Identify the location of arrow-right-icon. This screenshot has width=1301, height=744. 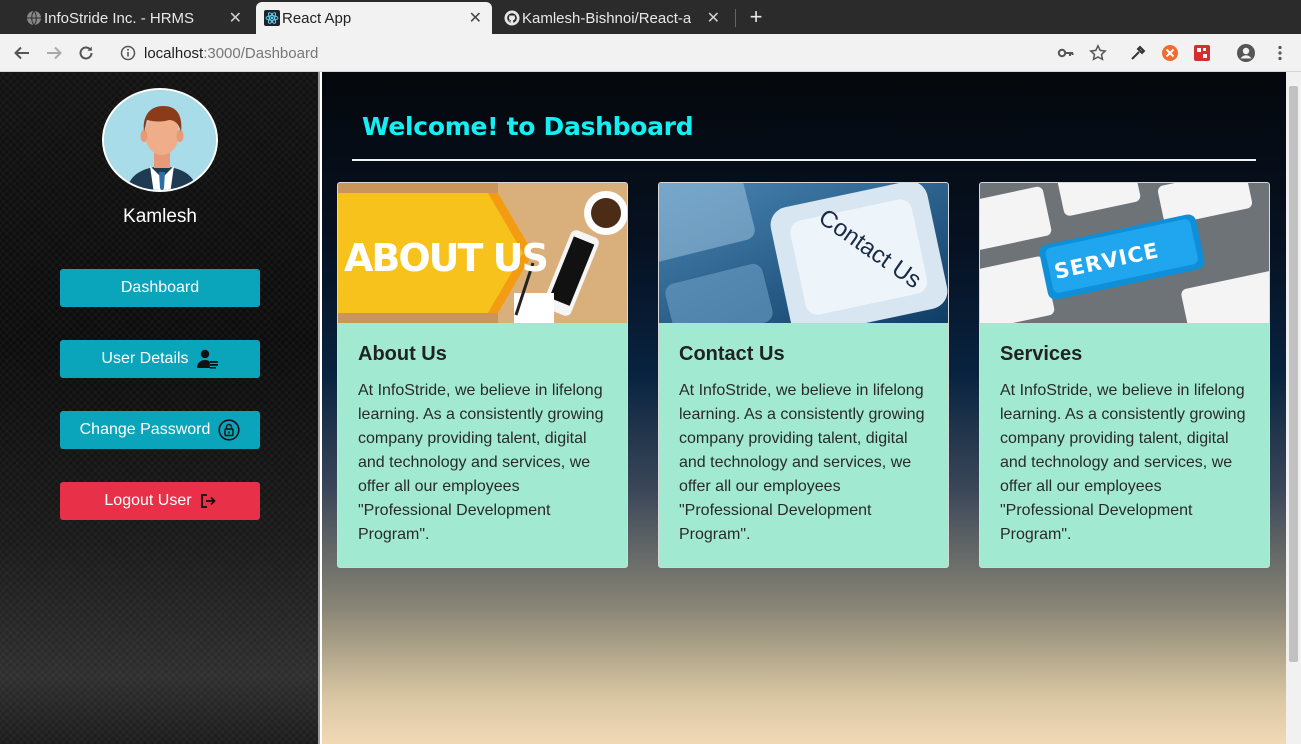
(54, 53).